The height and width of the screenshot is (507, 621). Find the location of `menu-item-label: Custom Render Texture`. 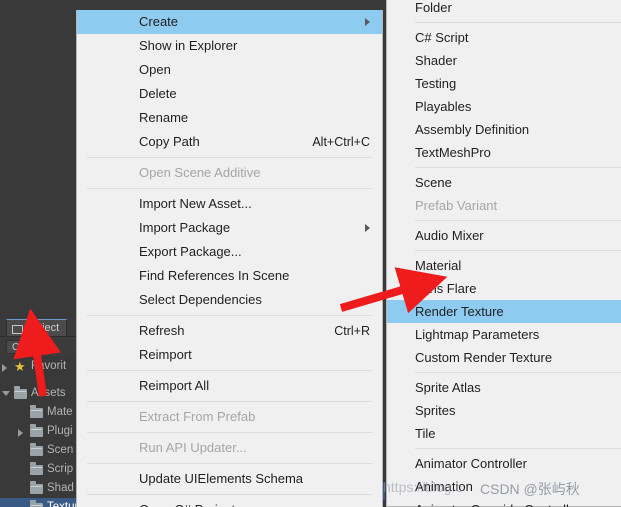

menu-item-label: Custom Render Texture is located at coordinates (484, 357).